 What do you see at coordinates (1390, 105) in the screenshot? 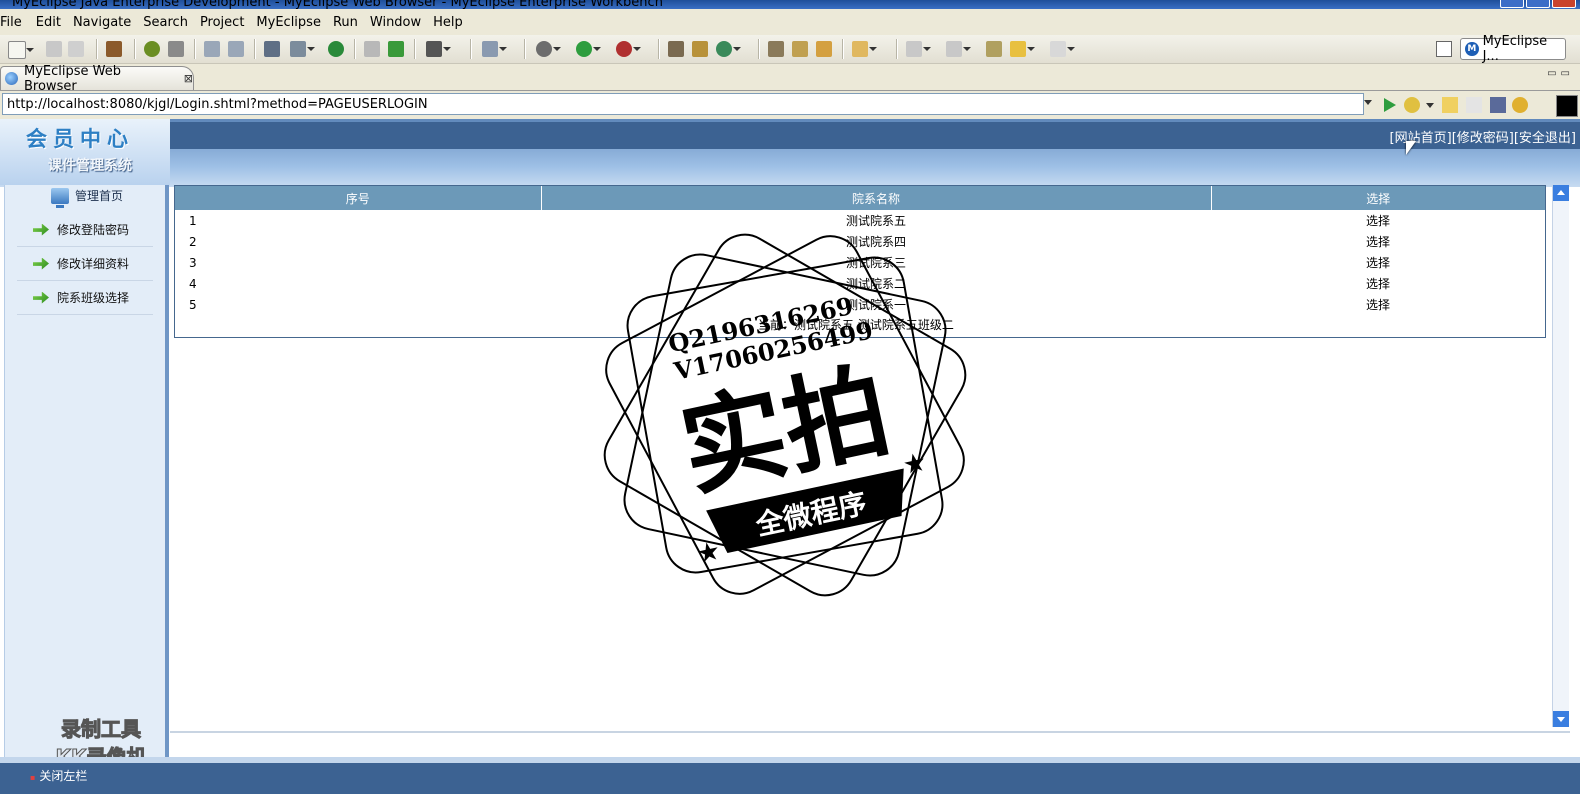
I see `go-icon` at bounding box center [1390, 105].